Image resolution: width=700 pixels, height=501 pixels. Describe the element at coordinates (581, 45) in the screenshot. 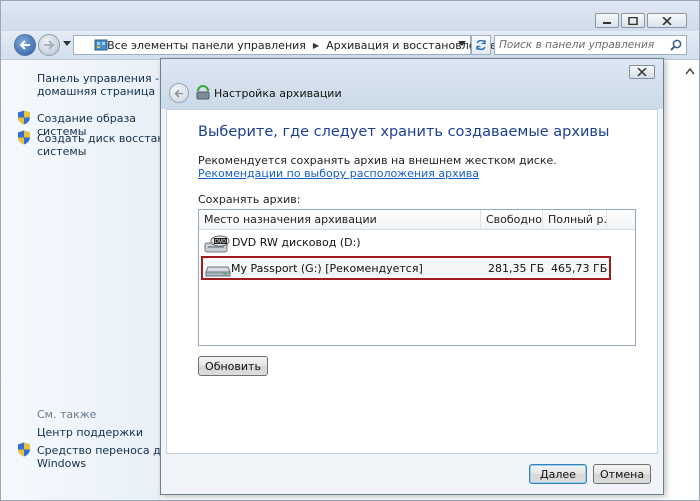

I see `search-input` at that location.